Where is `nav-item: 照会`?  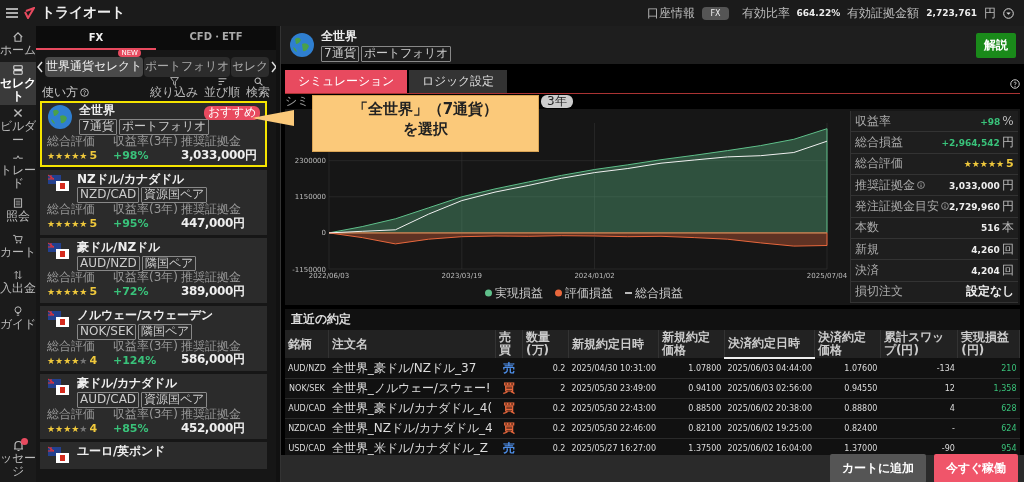 nav-item: 照会 is located at coordinates (18, 210).